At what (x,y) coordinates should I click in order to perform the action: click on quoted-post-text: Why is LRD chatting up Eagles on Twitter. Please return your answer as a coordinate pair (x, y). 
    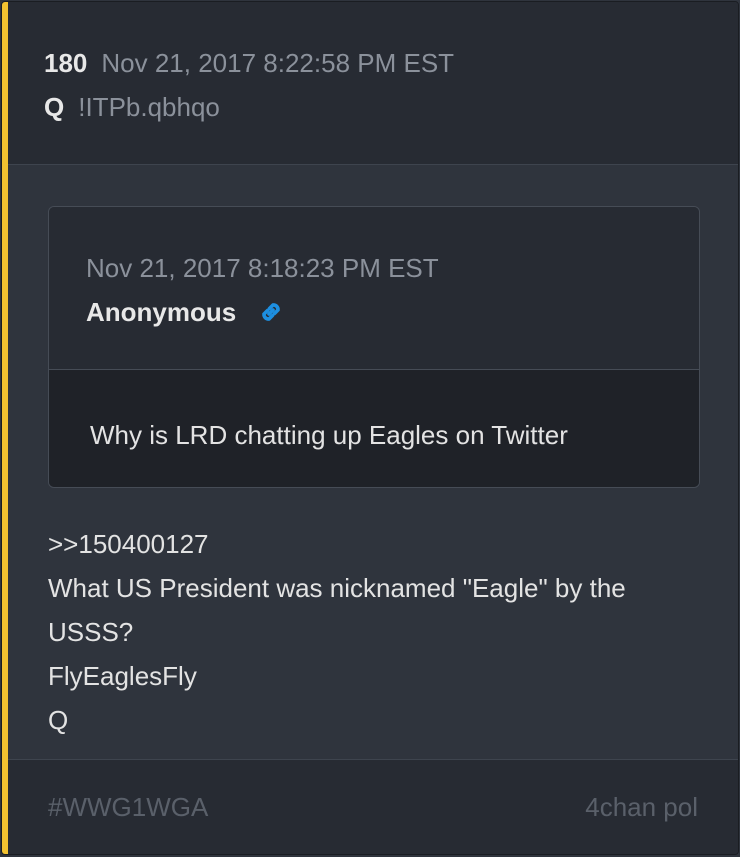
    Looking at the image, I should click on (329, 435).